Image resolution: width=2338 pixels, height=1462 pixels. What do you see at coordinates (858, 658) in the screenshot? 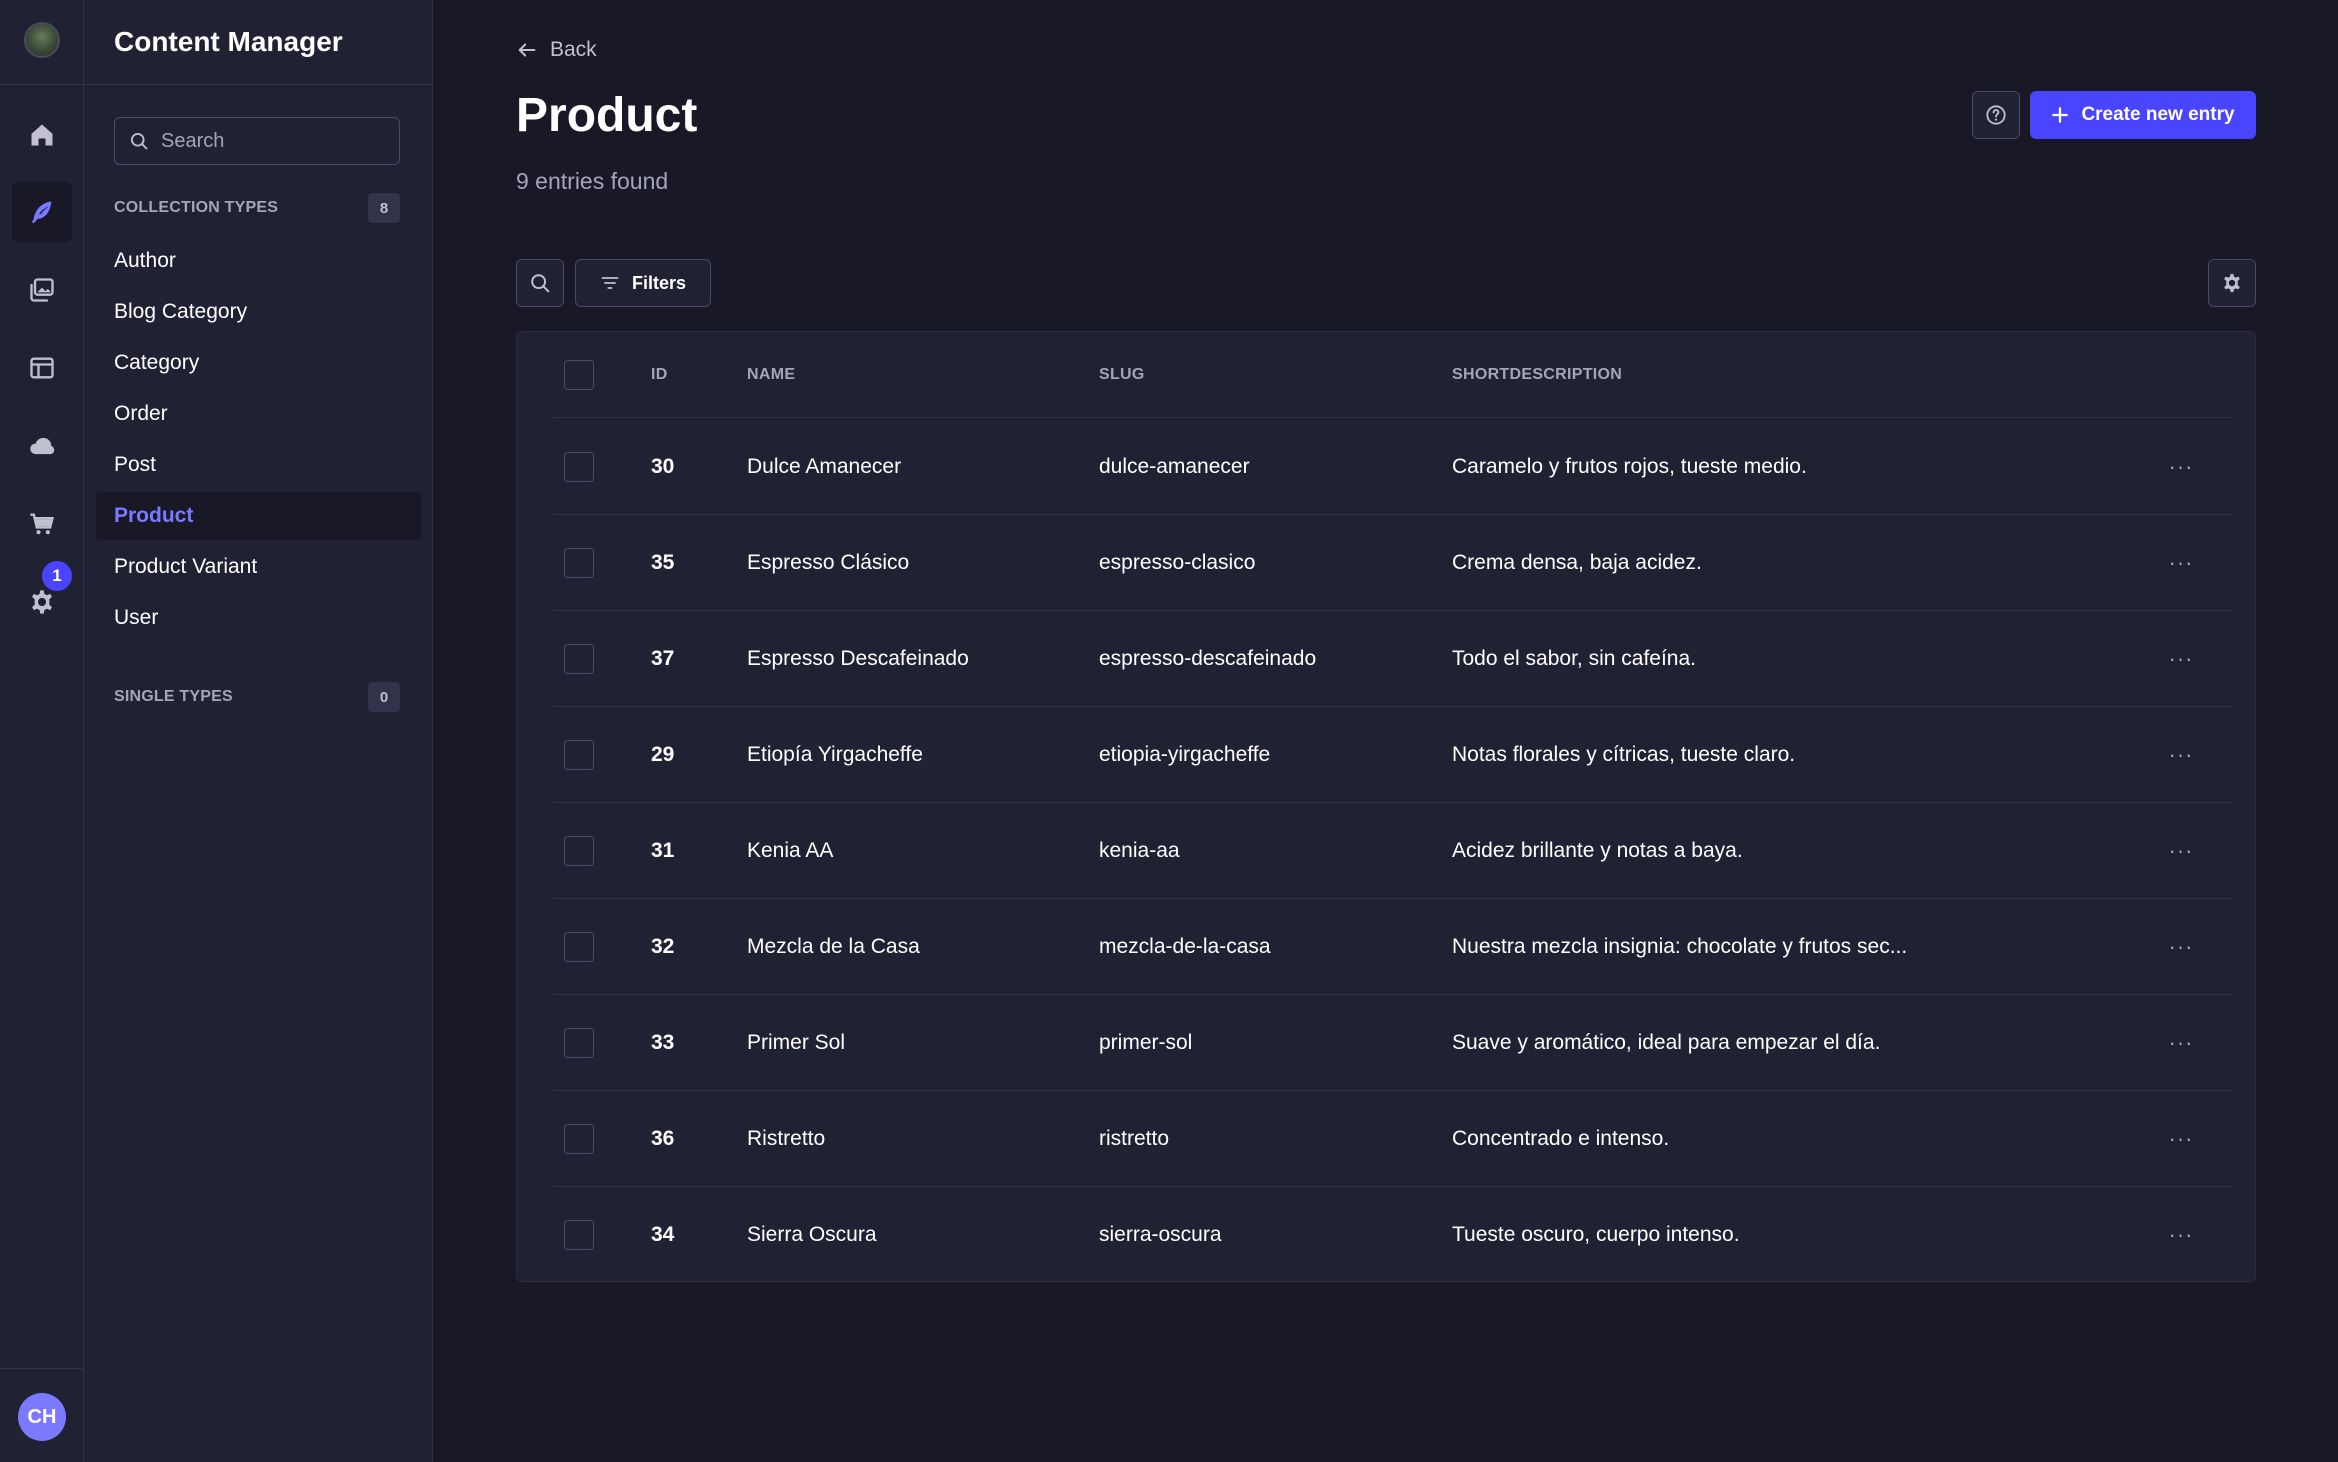
I see `cell-name: Espresso Descafeinado` at bounding box center [858, 658].